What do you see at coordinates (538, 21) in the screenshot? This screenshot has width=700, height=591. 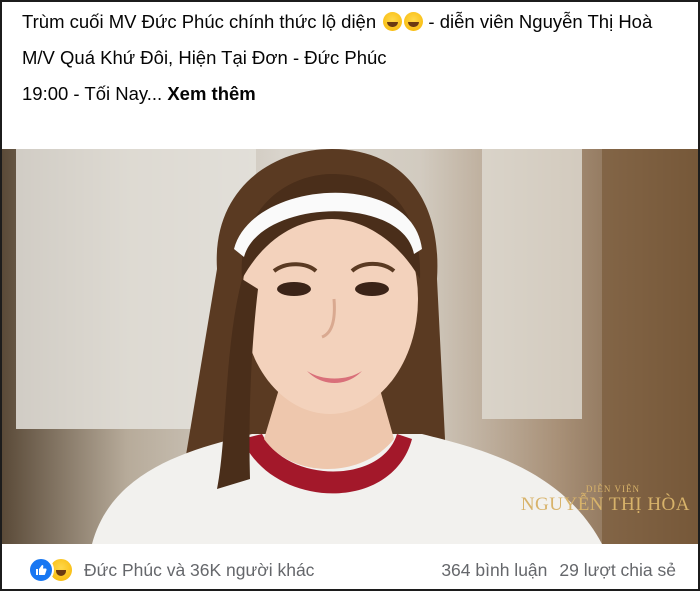 I see `post-title-suffix: - diễn viên Nguyễn Thị Hoà` at bounding box center [538, 21].